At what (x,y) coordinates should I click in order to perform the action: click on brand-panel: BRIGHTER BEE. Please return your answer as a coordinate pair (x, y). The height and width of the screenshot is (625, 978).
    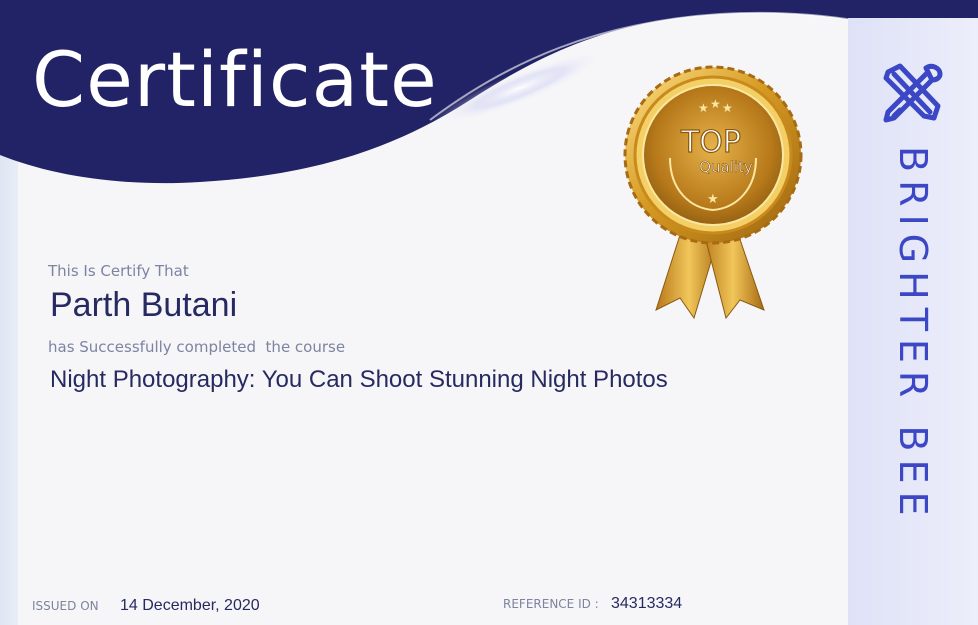
    Looking at the image, I should click on (913, 321).